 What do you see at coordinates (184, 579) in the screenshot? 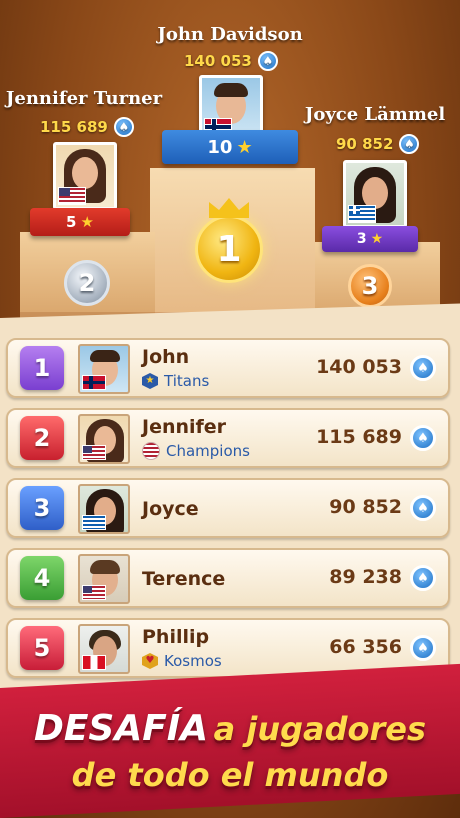
I see `row-name: Terence` at bounding box center [184, 579].